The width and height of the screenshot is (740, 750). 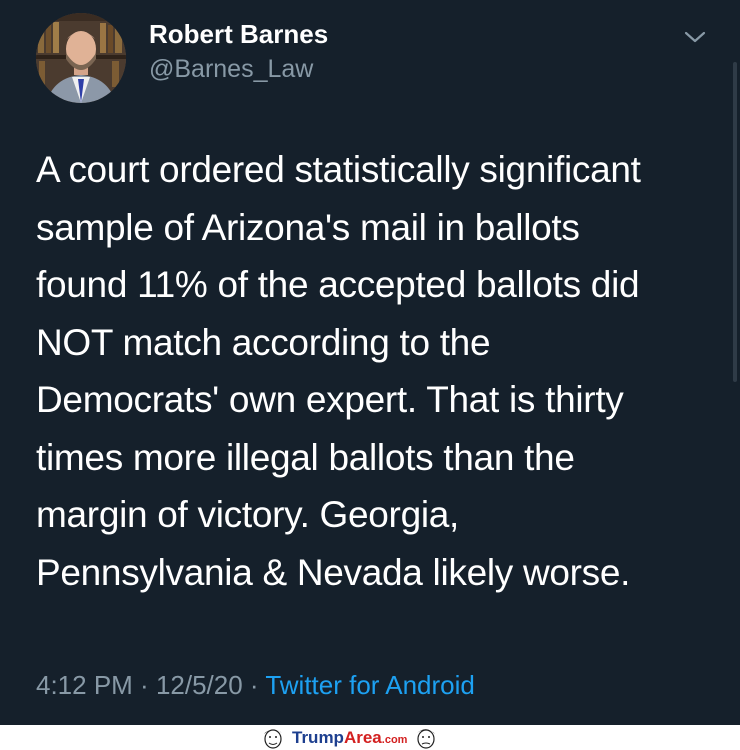 I want to click on watermark-bar: Trump Area .com, so click(x=370, y=737).